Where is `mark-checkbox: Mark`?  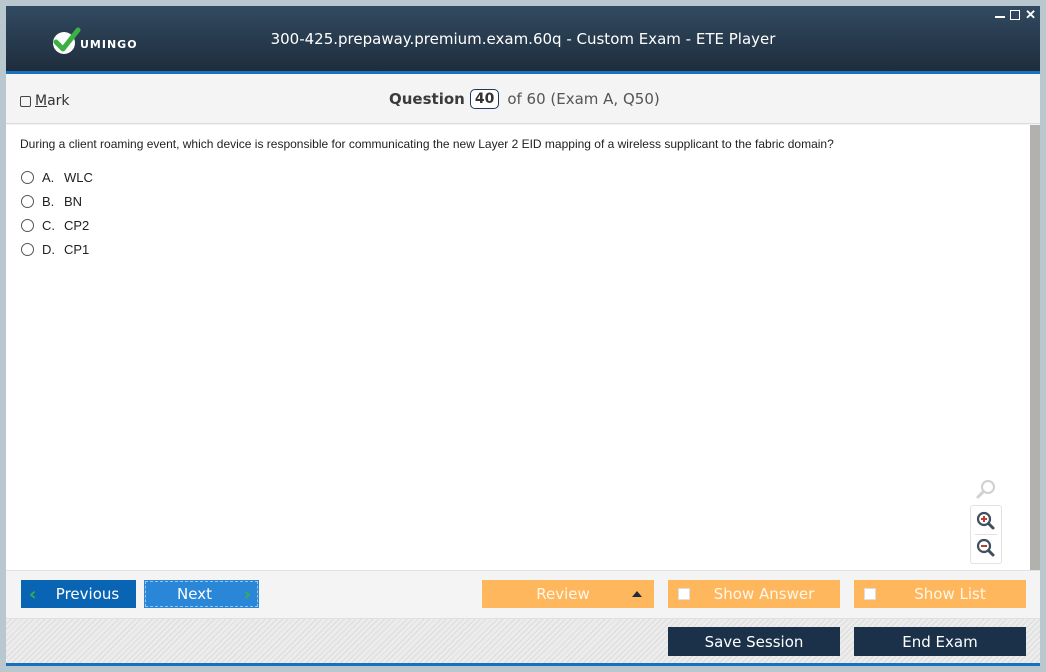 mark-checkbox: Mark is located at coordinates (45, 101).